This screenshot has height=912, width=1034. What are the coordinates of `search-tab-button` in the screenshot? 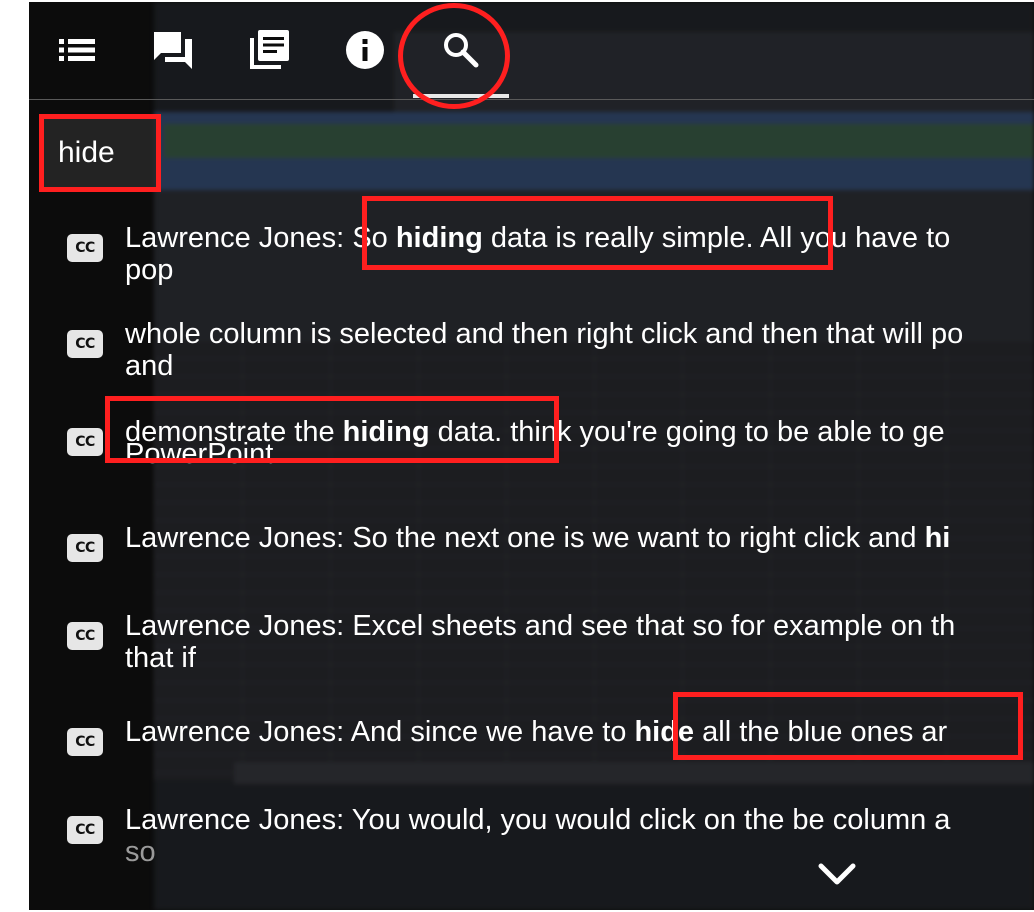 It's located at (461, 50).